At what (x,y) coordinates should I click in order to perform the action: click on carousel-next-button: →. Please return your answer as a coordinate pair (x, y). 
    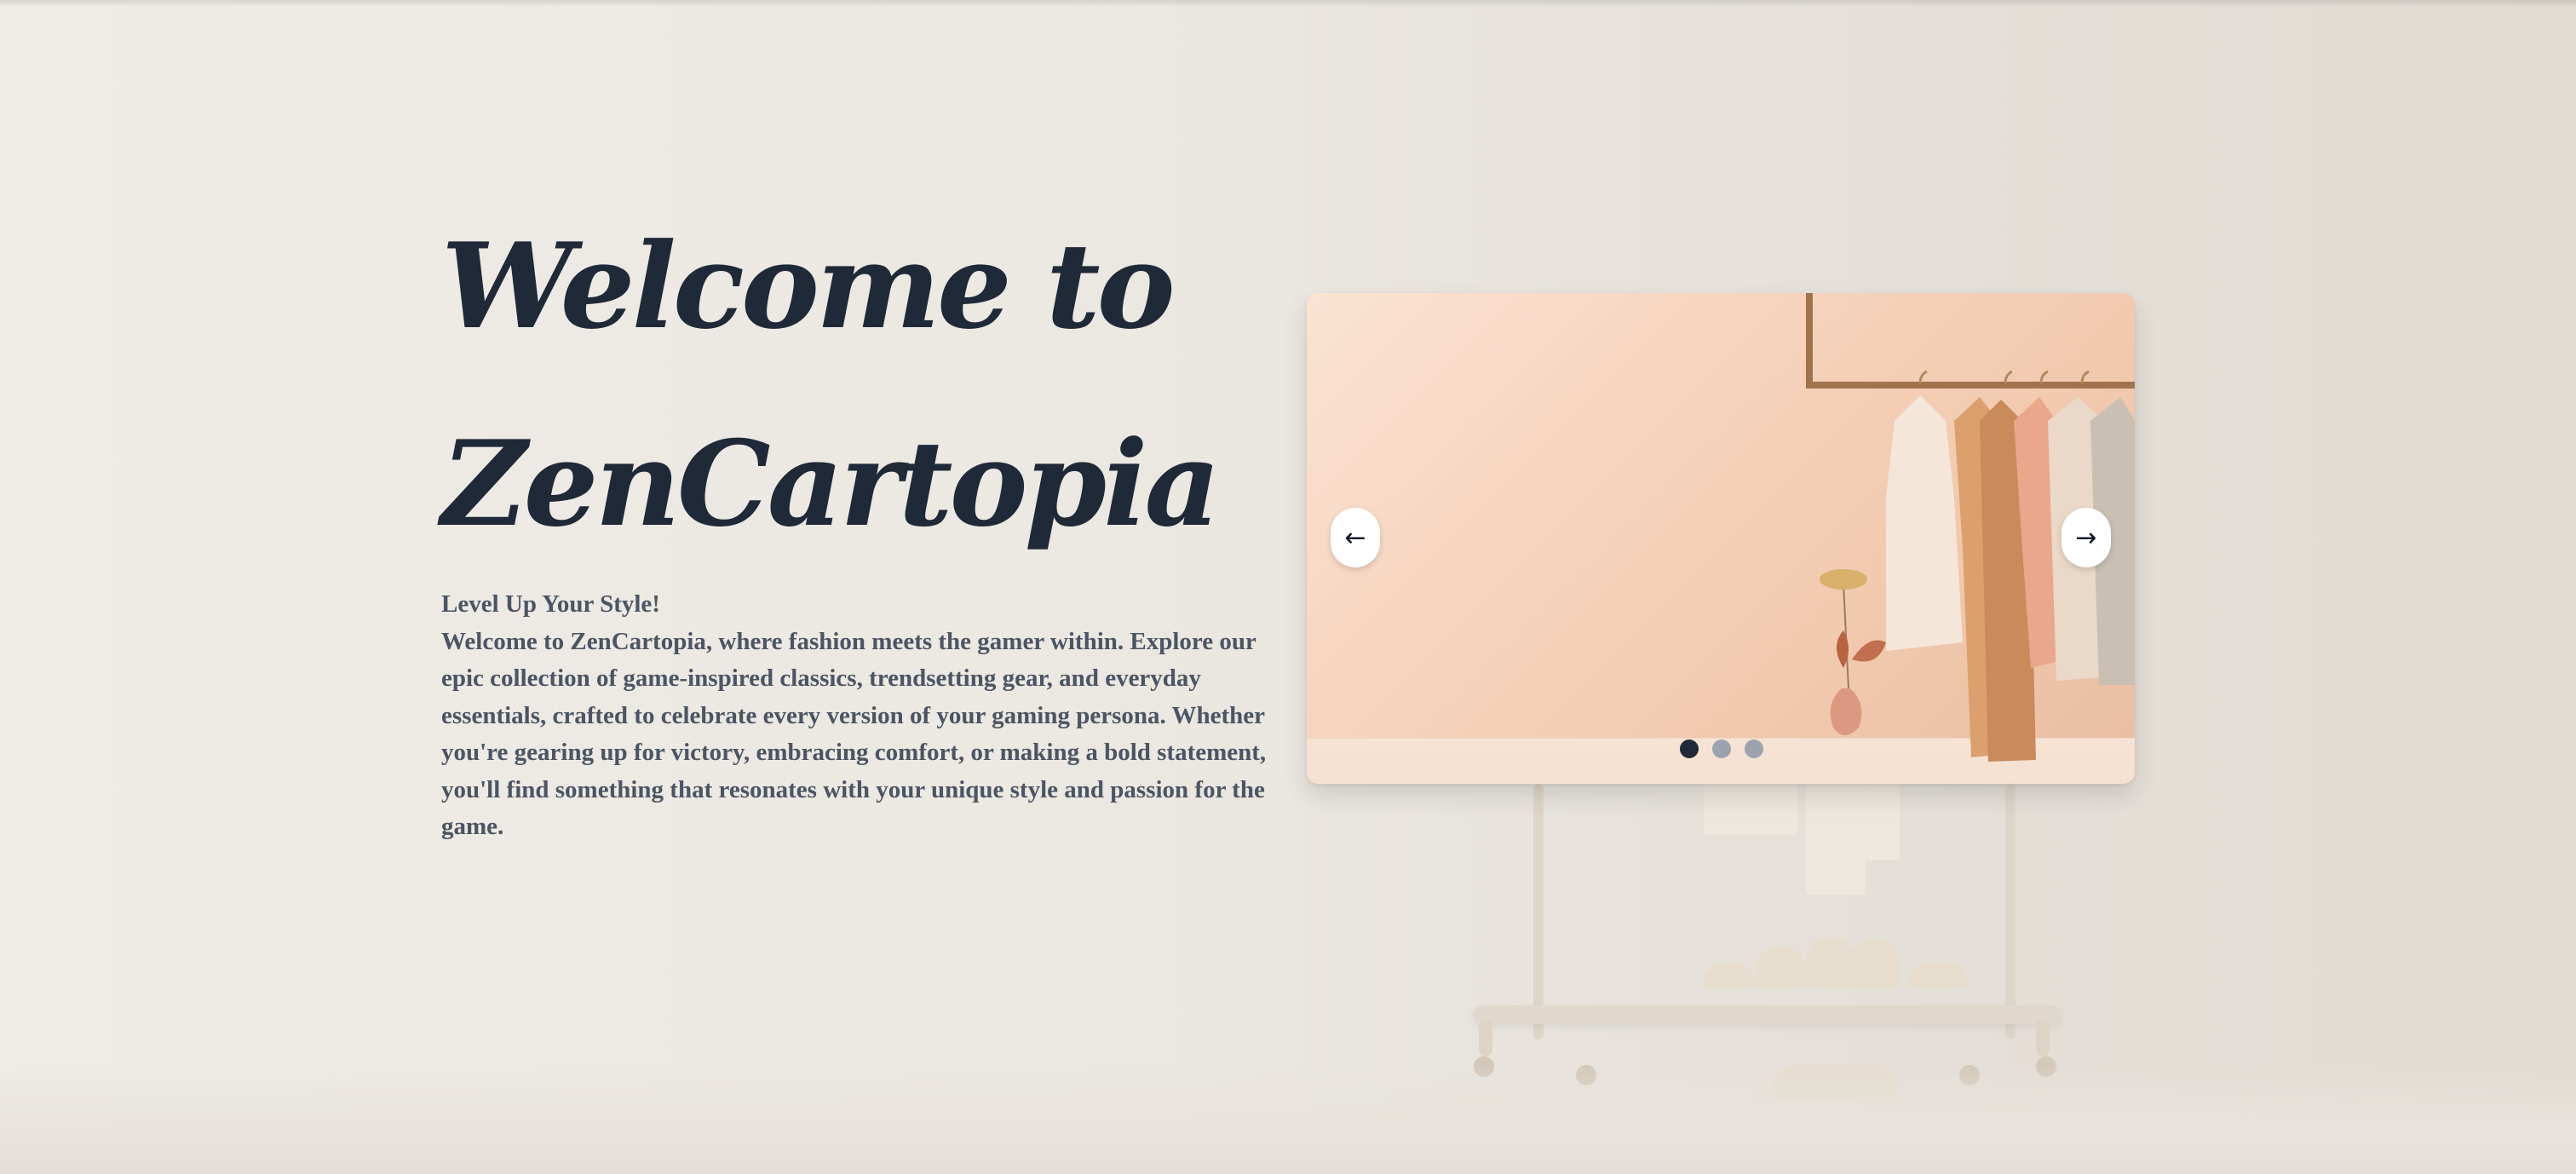
    Looking at the image, I should click on (2086, 537).